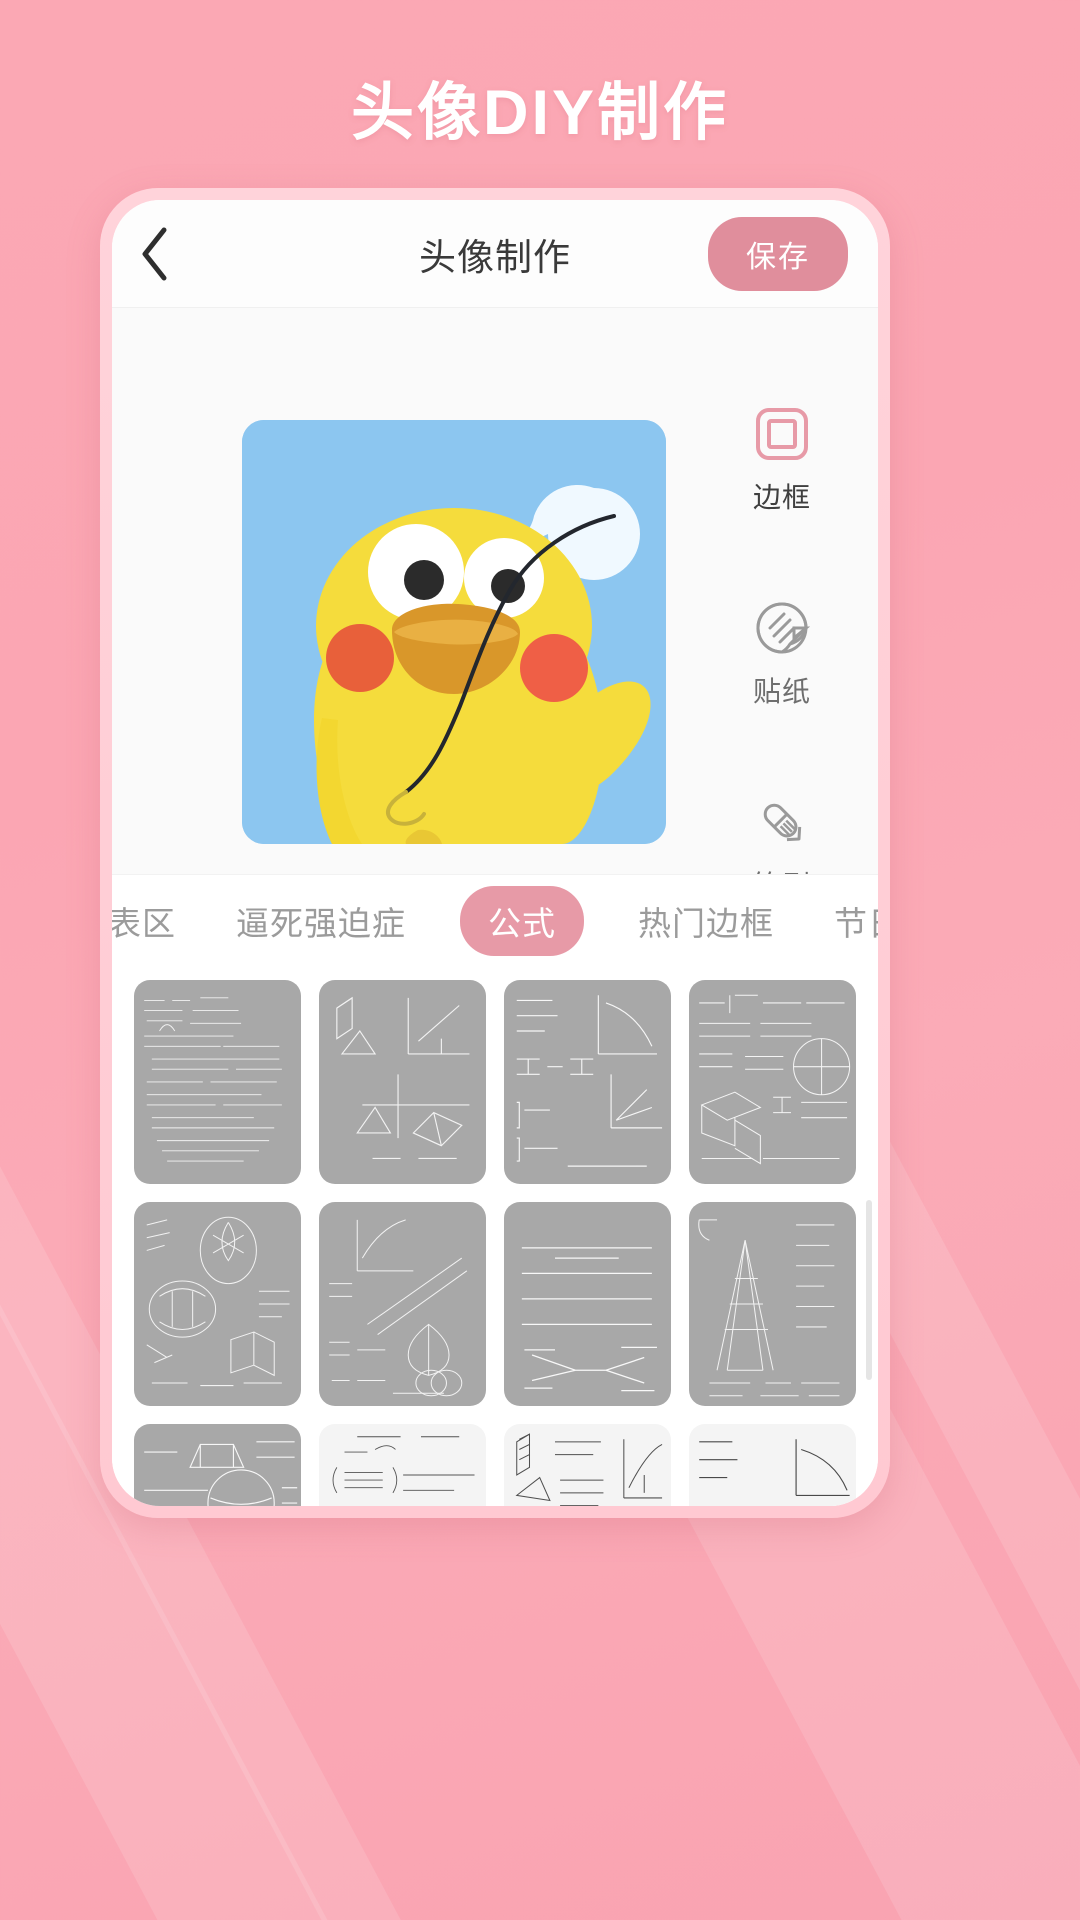 The height and width of the screenshot is (1920, 1080). I want to click on tool-border-label: 边框, so click(781, 497).